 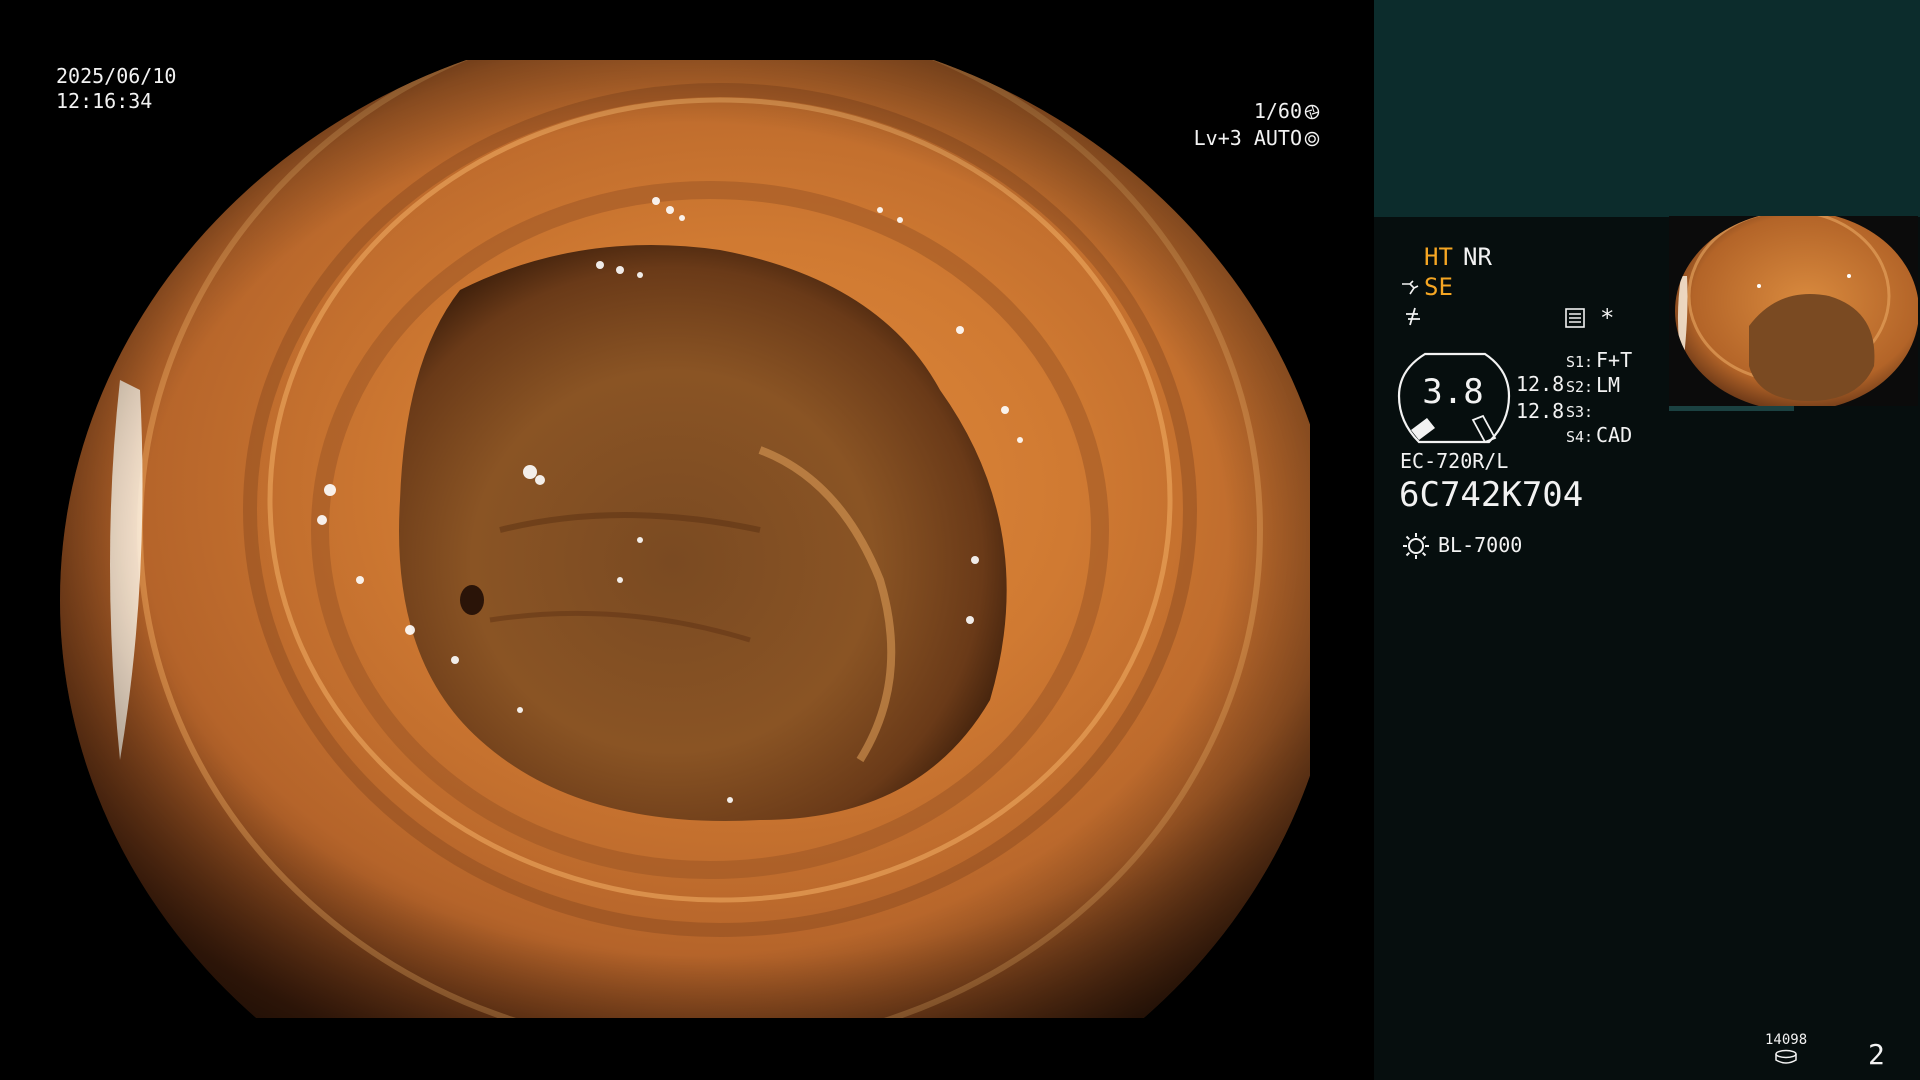 What do you see at coordinates (1477, 257) in the screenshot?
I see `nr-indicator: NR` at bounding box center [1477, 257].